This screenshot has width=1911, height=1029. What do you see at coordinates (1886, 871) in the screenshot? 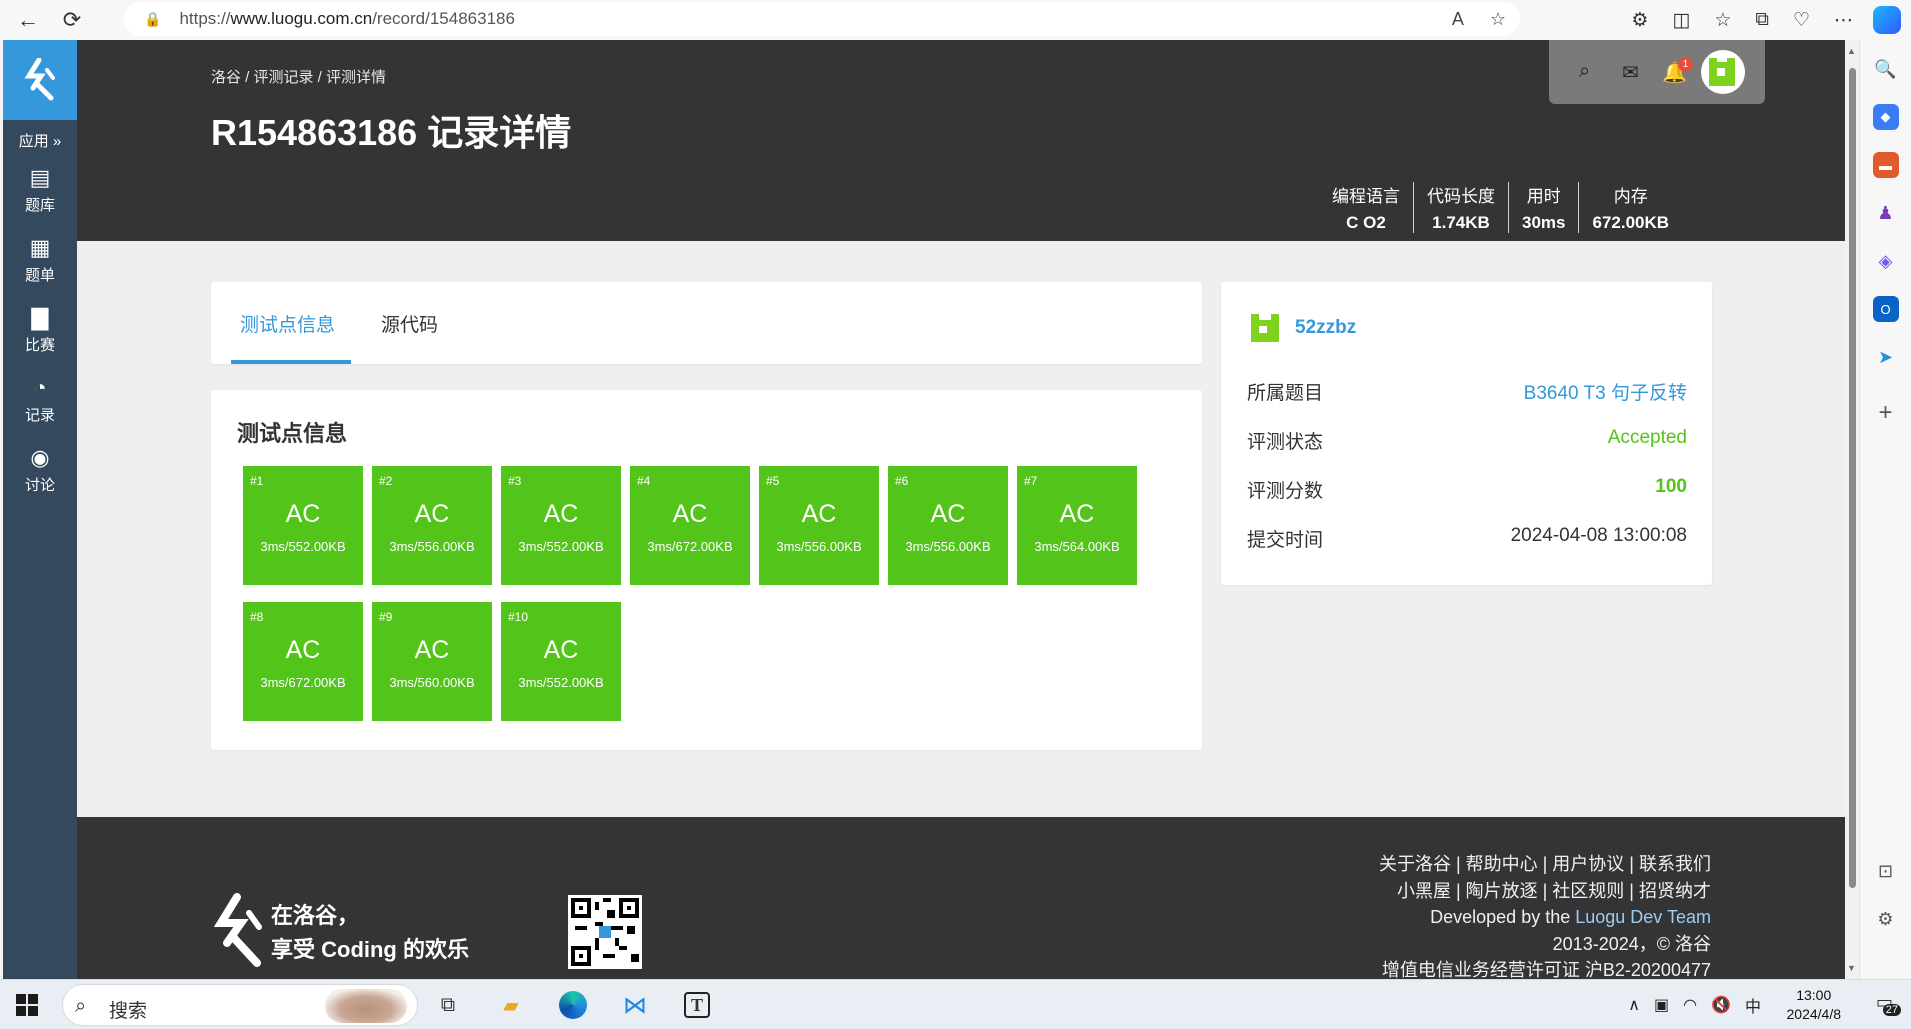
I see `screenshot-icon: ⊡` at bounding box center [1886, 871].